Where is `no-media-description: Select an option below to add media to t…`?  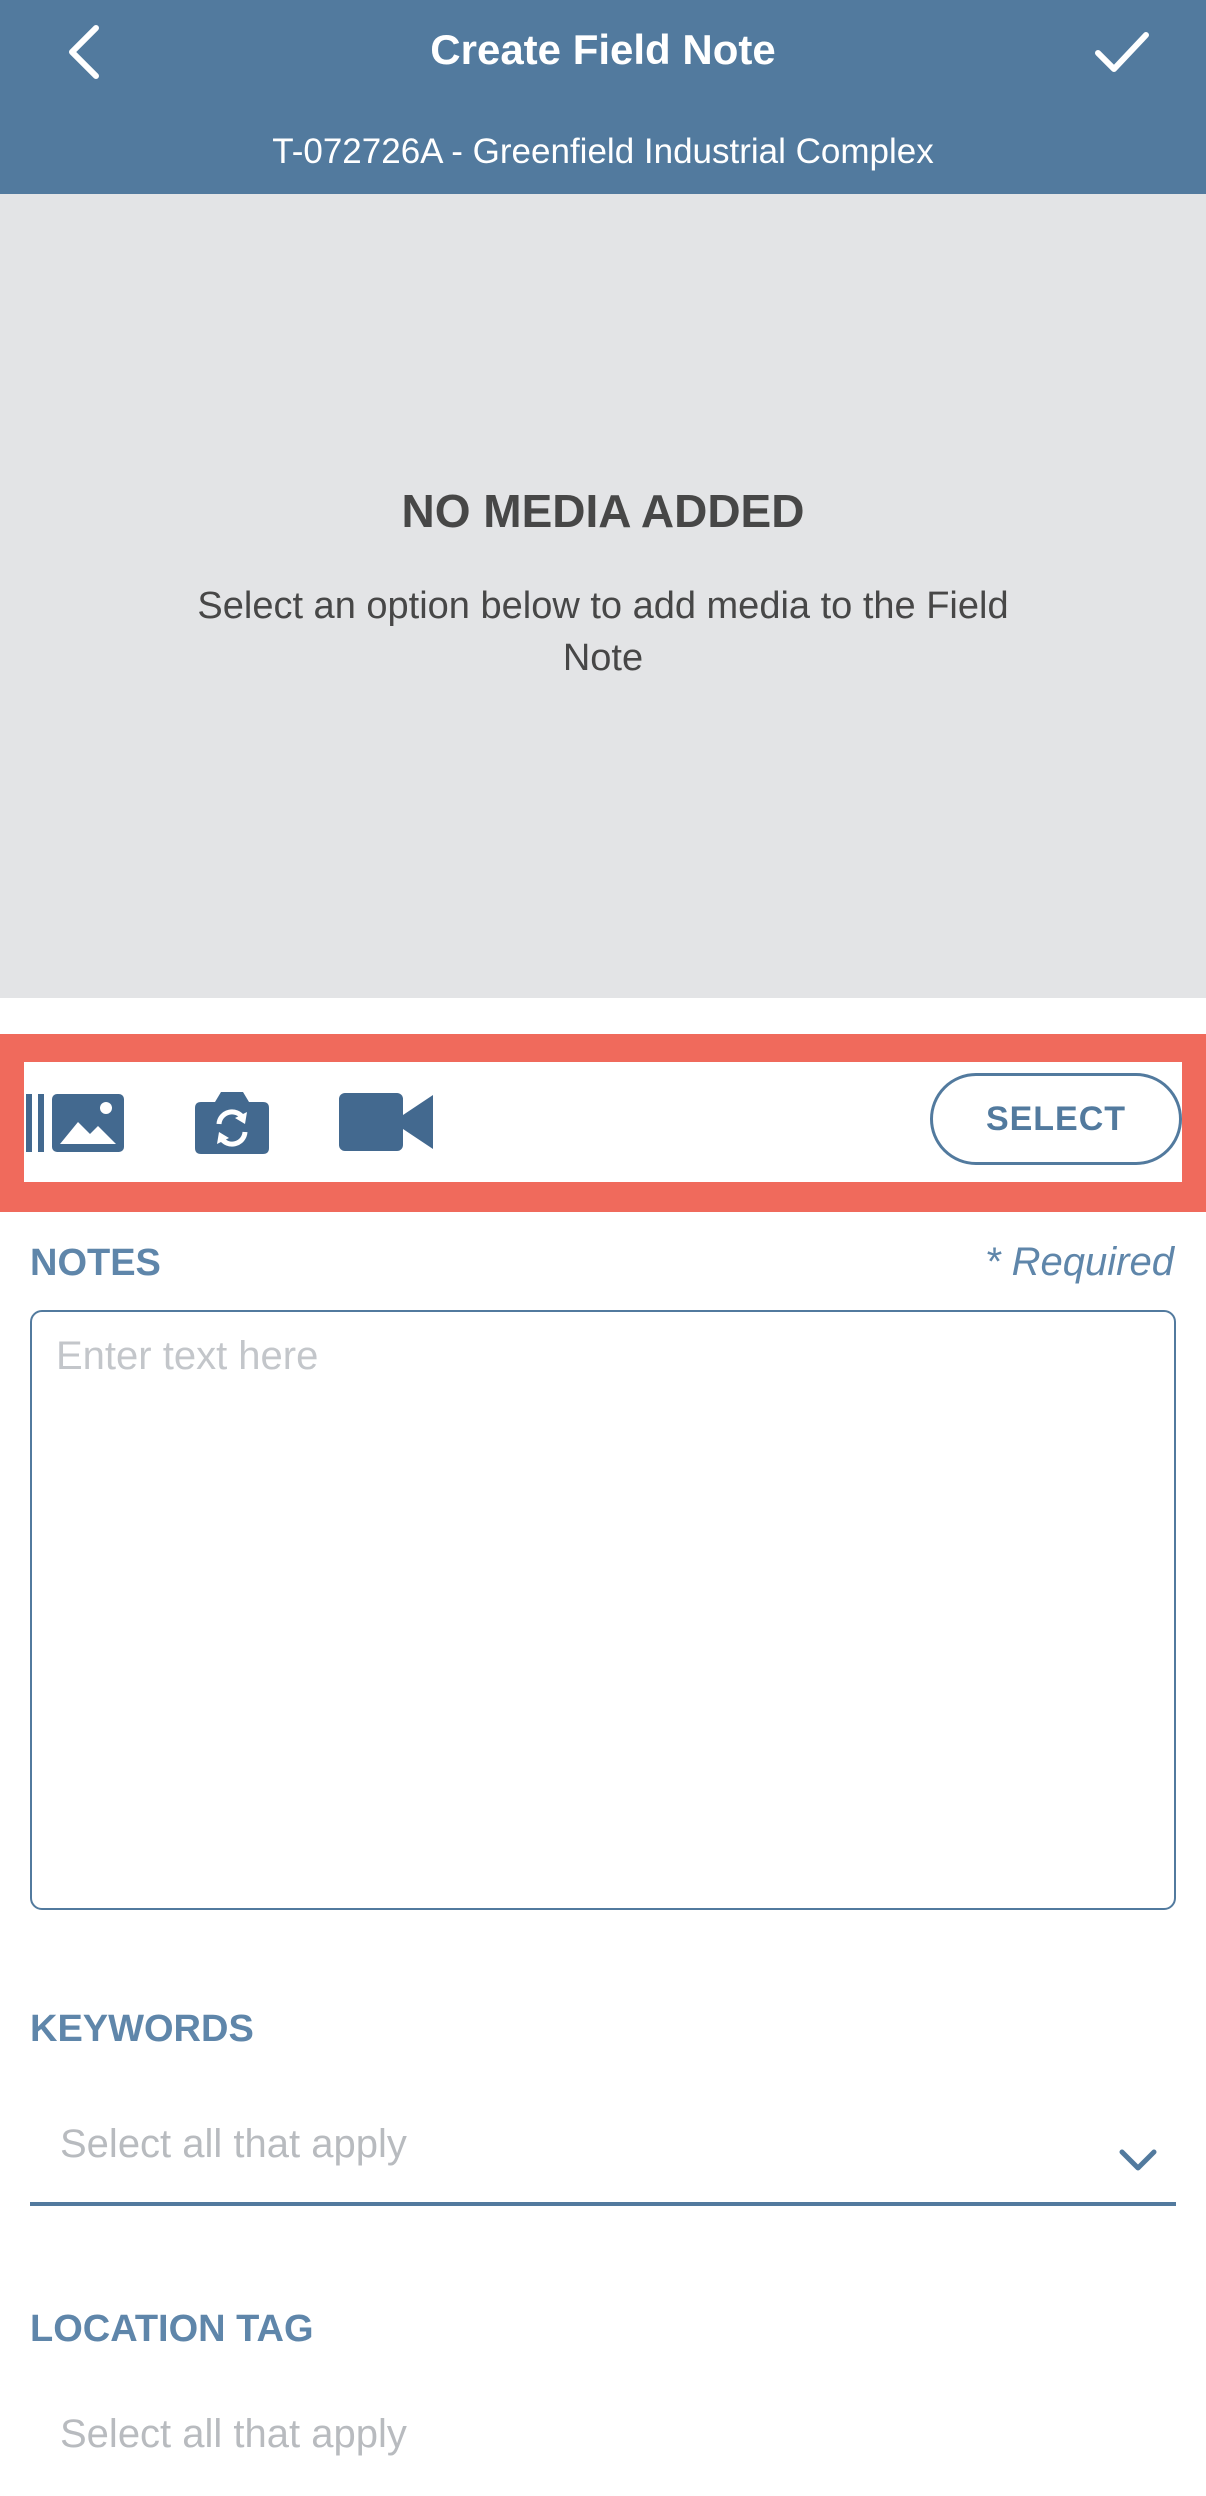
no-media-description: Select an option below to add media to t… is located at coordinates (603, 632).